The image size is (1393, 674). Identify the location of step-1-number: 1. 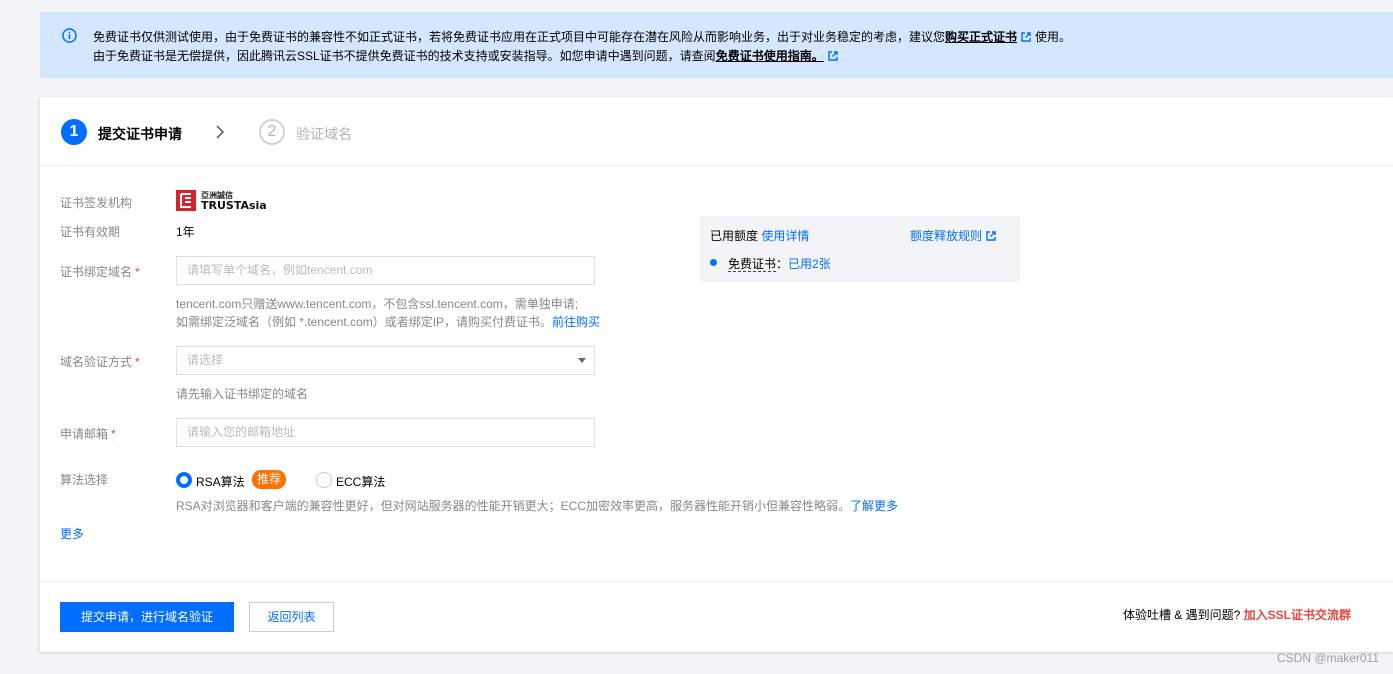
(74, 132).